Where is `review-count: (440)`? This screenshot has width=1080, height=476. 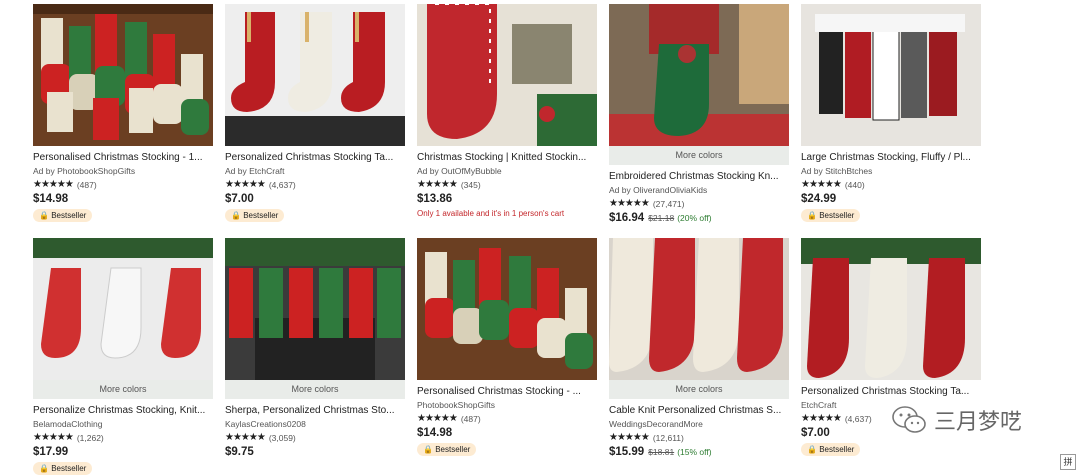 review-count: (440) is located at coordinates (854, 184).